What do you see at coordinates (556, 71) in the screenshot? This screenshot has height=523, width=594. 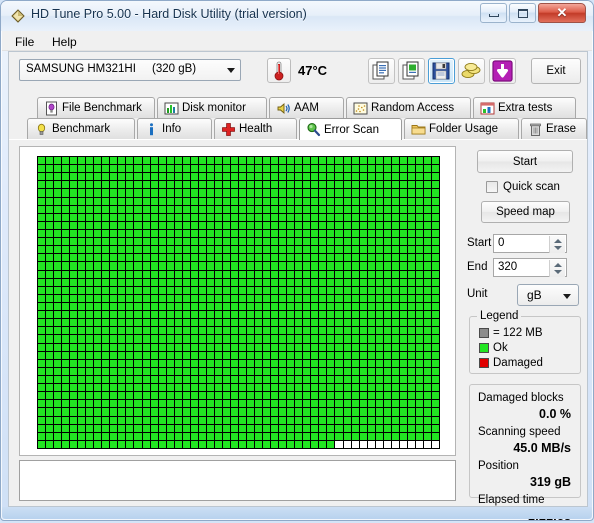 I see `exit-button: Exit` at bounding box center [556, 71].